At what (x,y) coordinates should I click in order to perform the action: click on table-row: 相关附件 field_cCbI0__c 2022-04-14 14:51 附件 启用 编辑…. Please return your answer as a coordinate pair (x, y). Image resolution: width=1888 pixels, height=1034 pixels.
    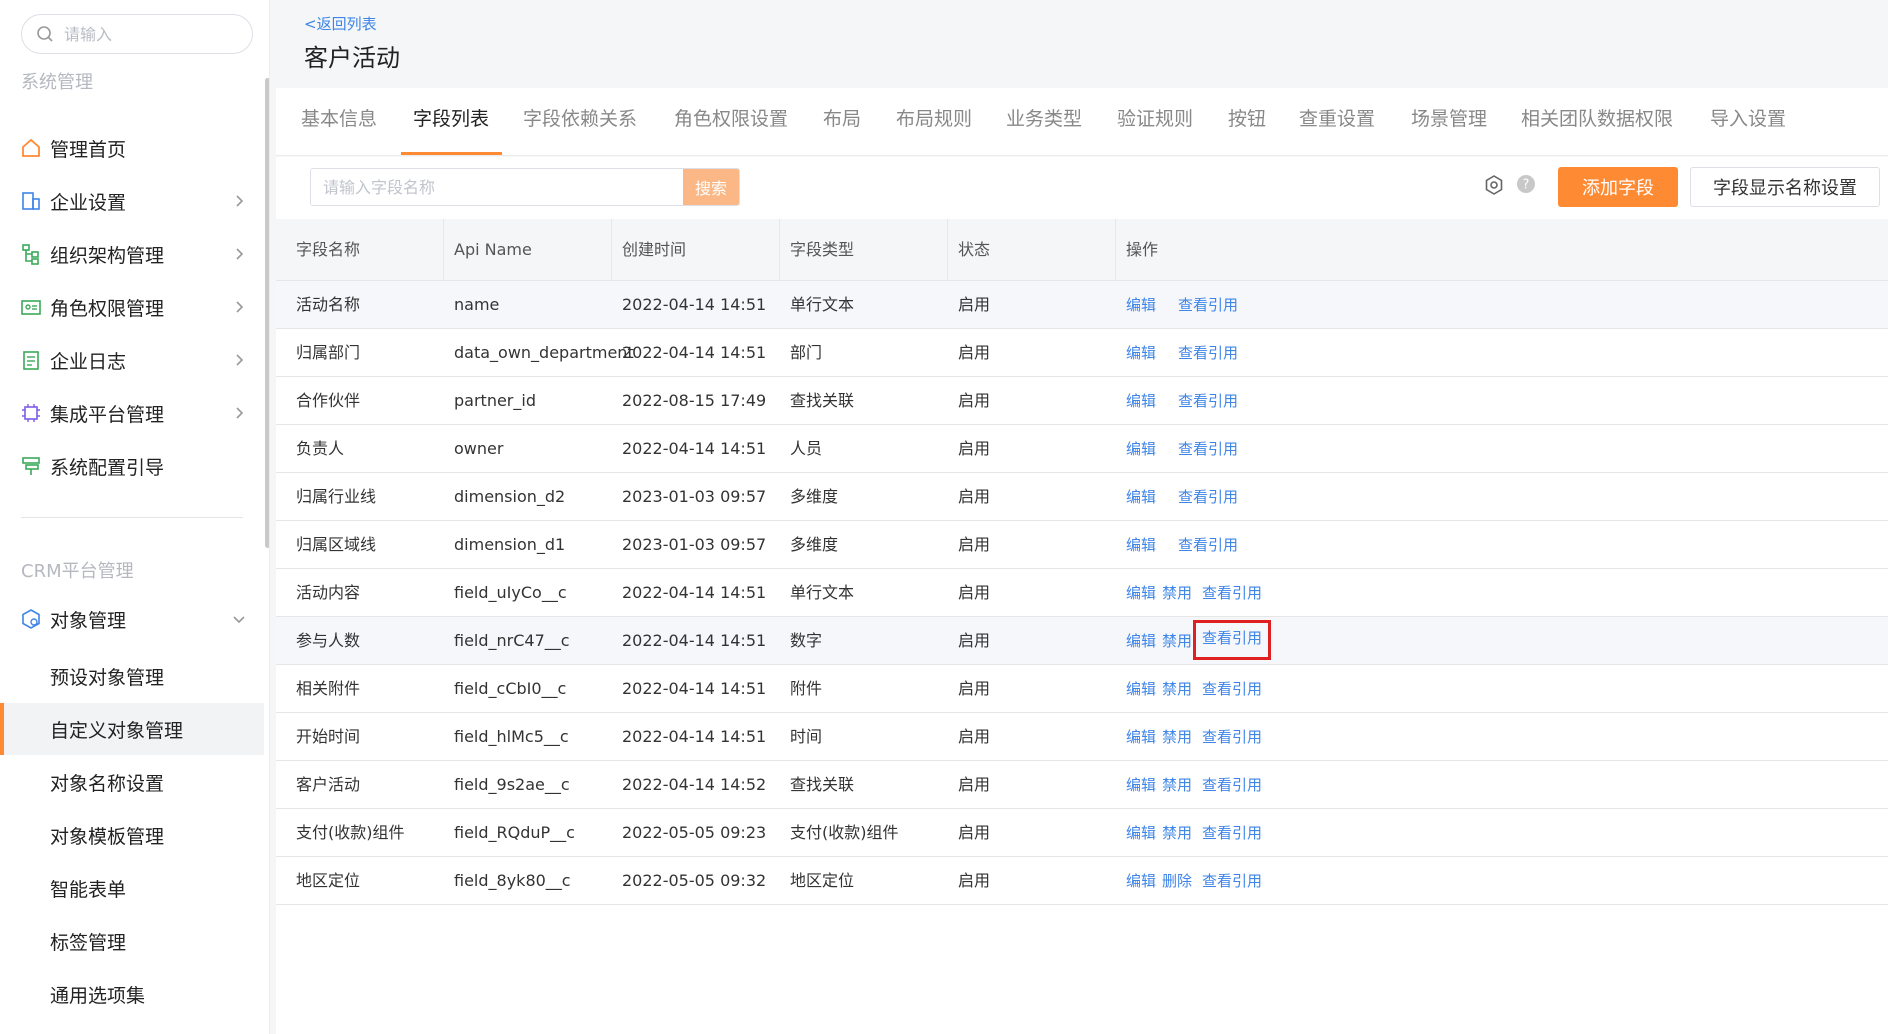
    Looking at the image, I should click on (1082, 689).